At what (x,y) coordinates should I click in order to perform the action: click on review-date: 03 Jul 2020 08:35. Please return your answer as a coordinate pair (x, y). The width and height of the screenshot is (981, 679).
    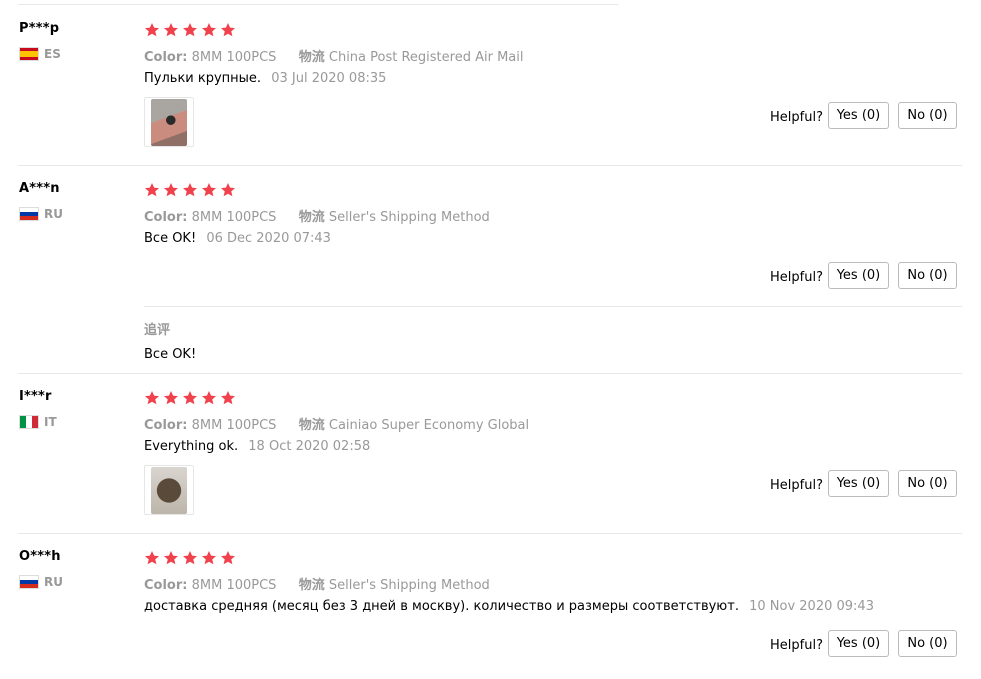
    Looking at the image, I should click on (329, 78).